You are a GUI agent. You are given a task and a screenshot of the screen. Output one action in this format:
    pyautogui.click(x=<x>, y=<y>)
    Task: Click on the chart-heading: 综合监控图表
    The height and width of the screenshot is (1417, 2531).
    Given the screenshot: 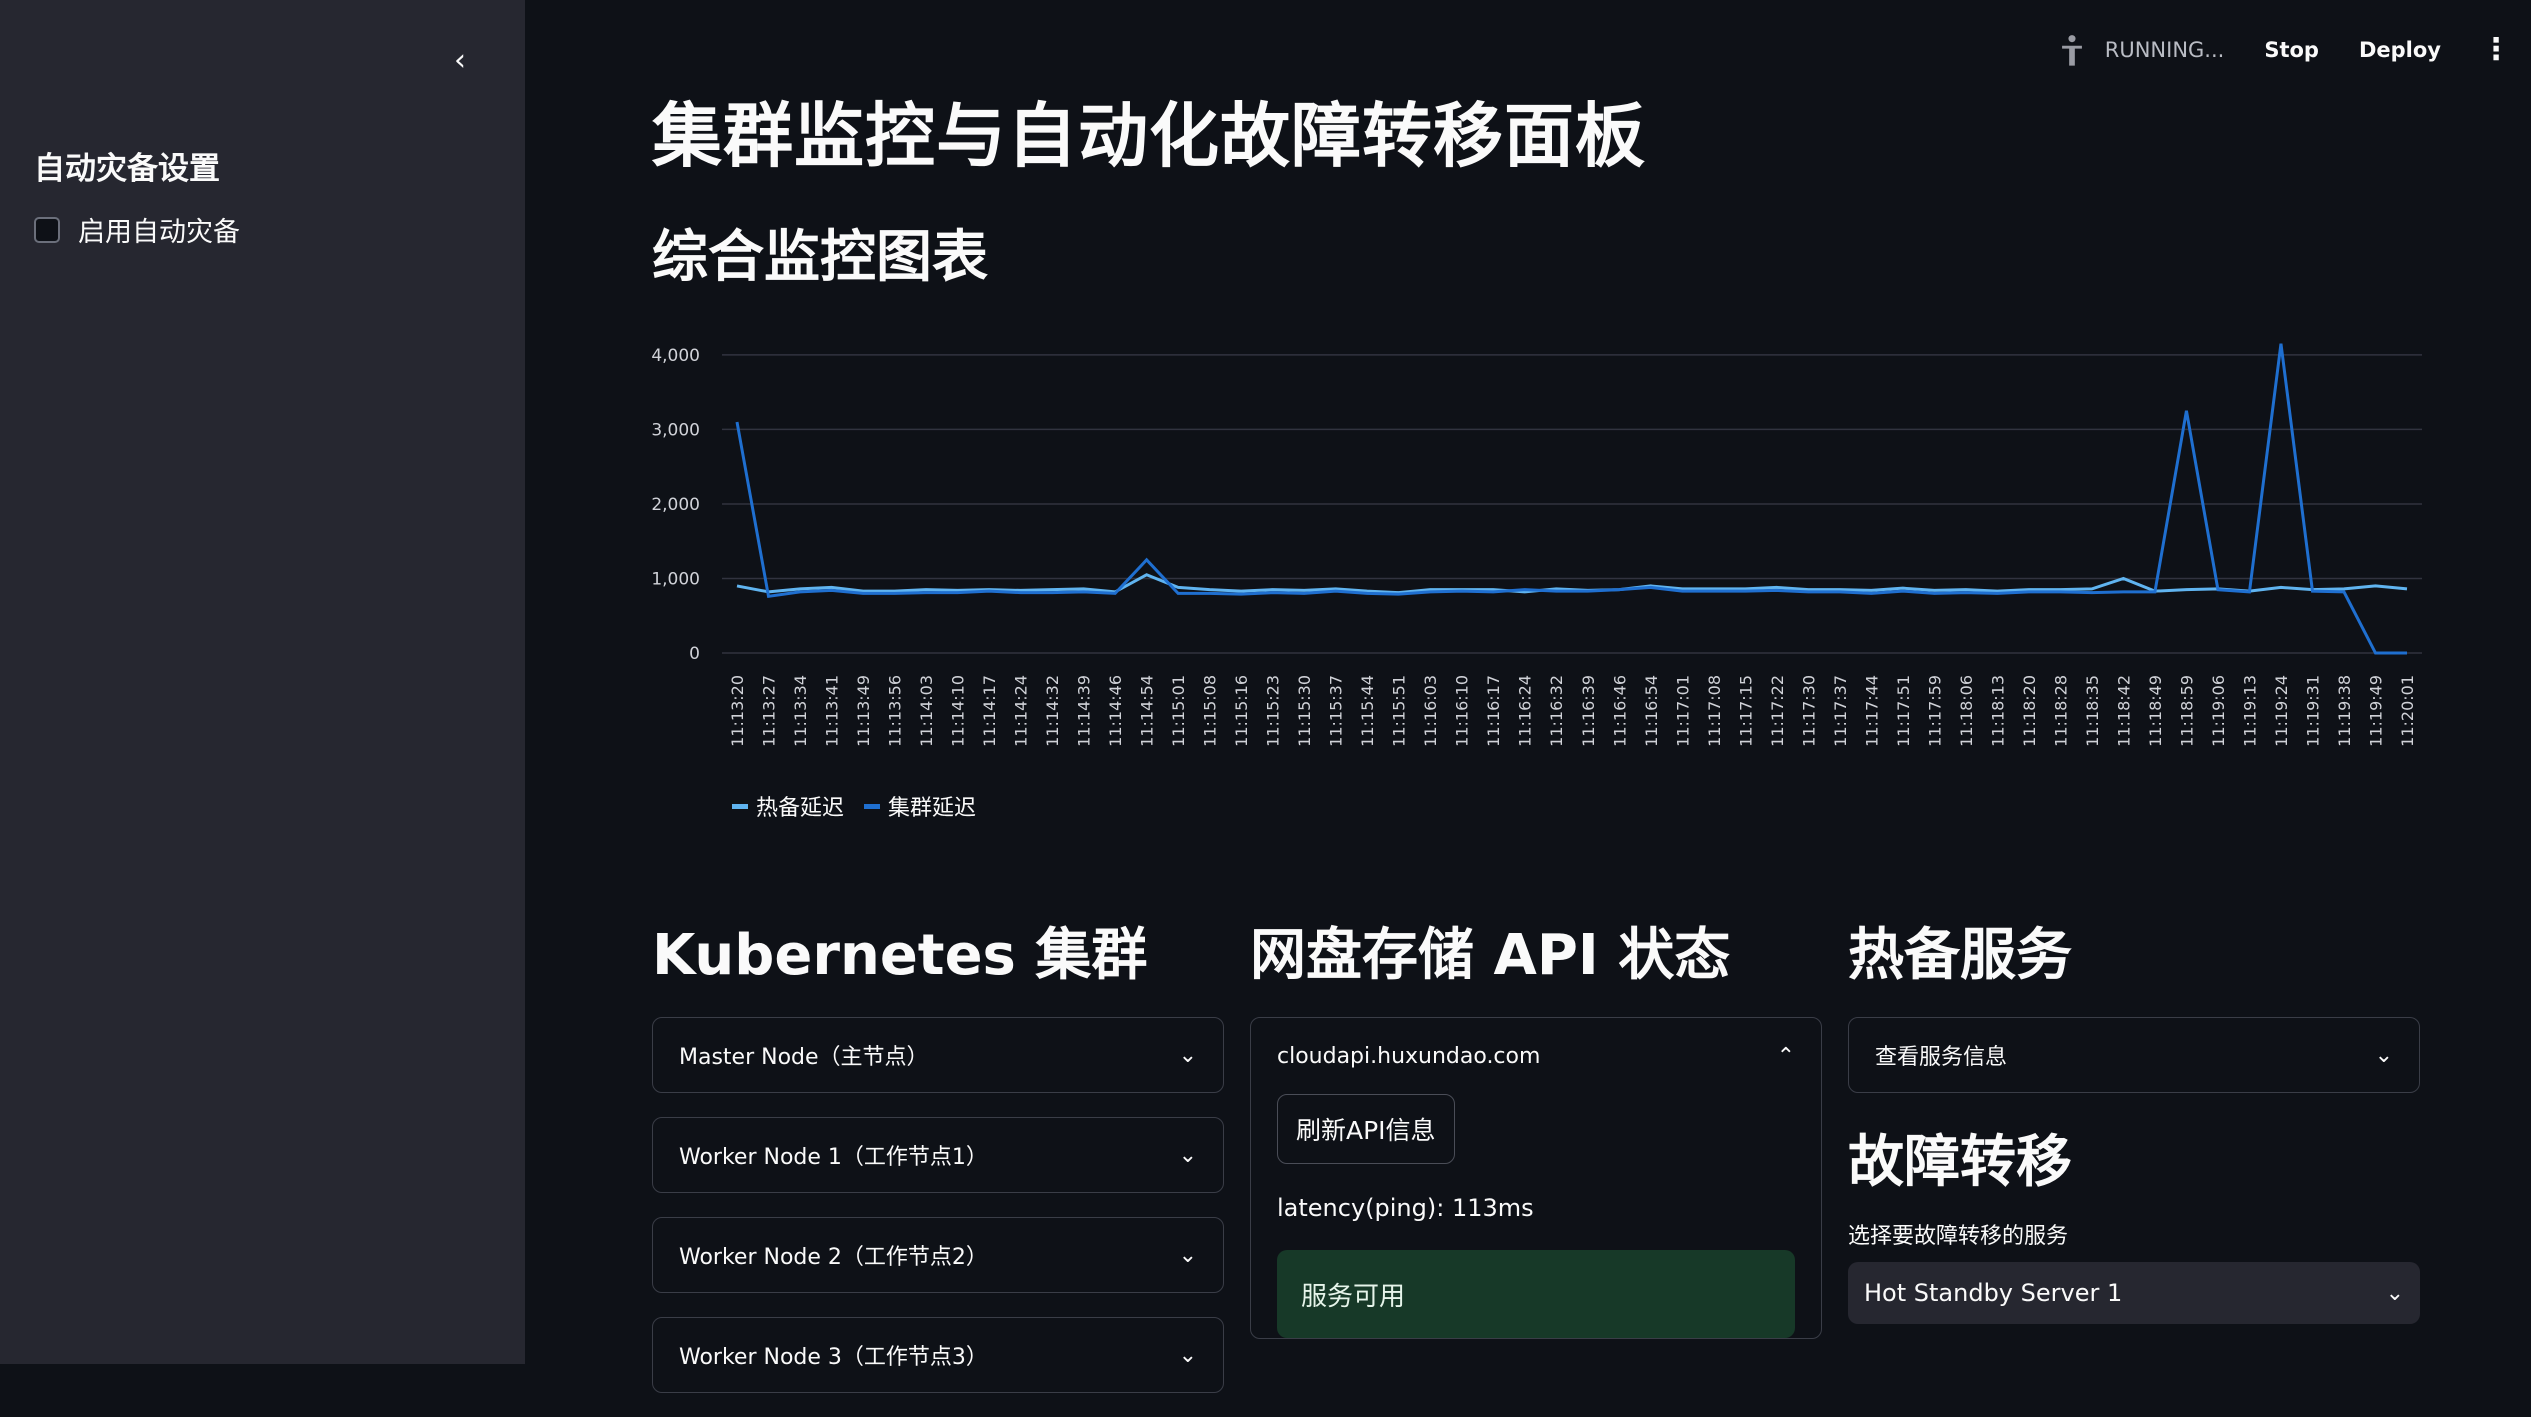 What is the action you would take?
    pyautogui.click(x=820, y=257)
    